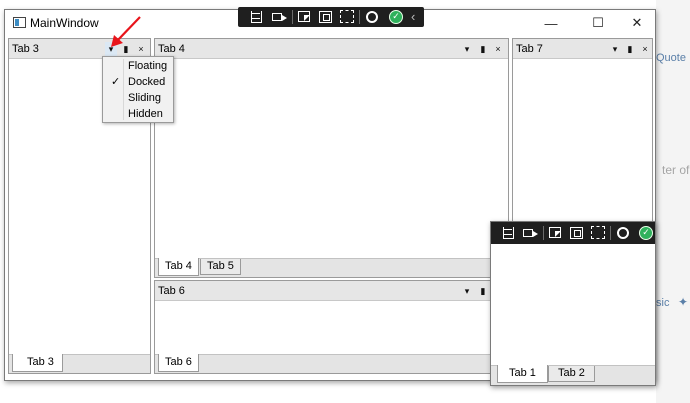 The image size is (690, 403). I want to click on menu-item-label: Sliding, so click(145, 98).